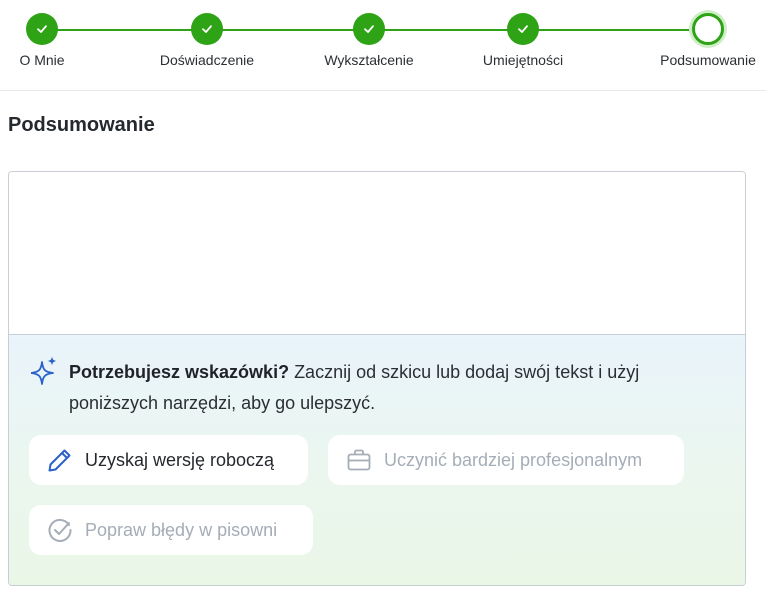 The image size is (766, 590). What do you see at coordinates (179, 372) in the screenshot?
I see `hint-bold-text: Potrzebujesz wskazówki?` at bounding box center [179, 372].